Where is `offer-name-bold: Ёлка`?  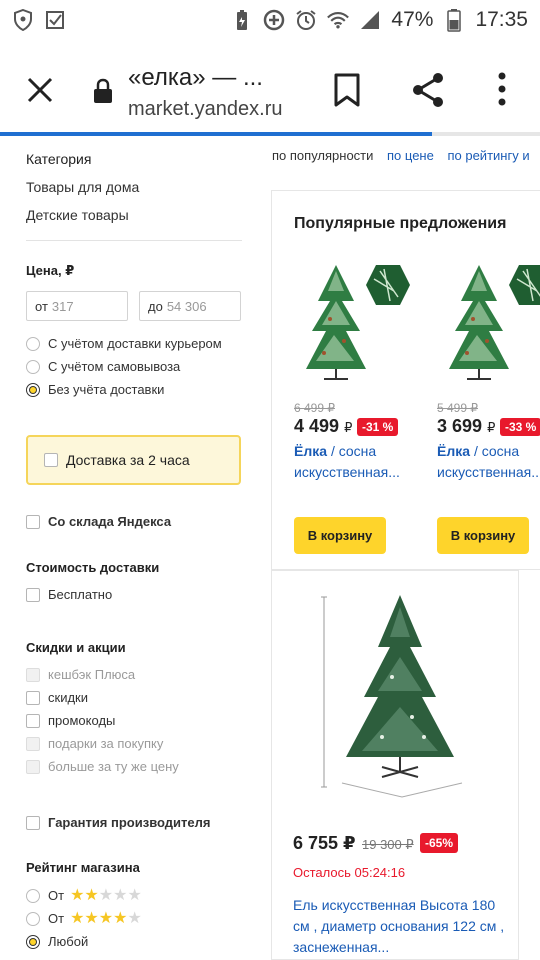
offer-name-bold: Ёлка is located at coordinates (454, 451).